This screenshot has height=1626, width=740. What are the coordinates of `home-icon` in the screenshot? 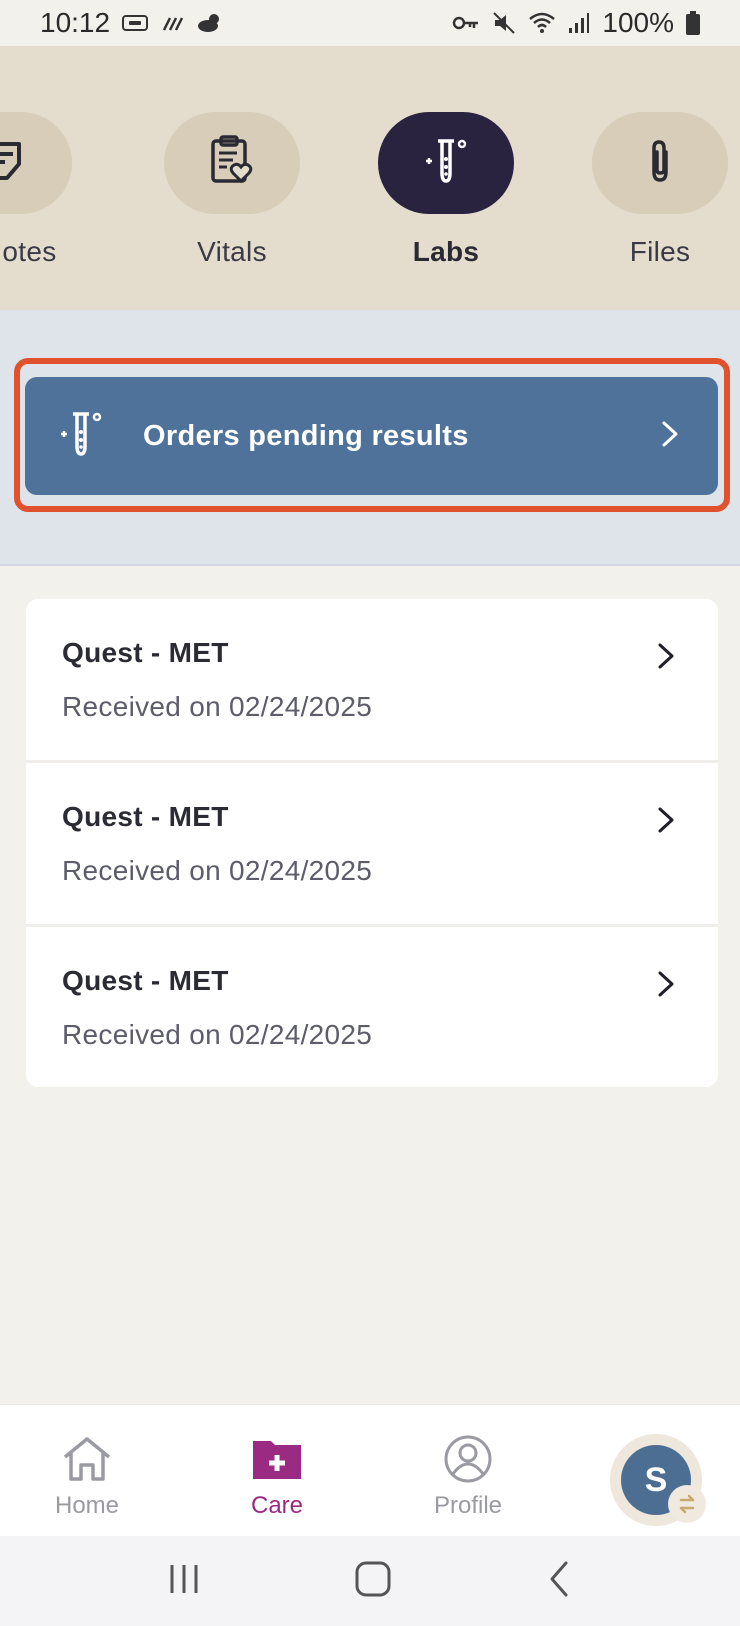 It's located at (87, 1461).